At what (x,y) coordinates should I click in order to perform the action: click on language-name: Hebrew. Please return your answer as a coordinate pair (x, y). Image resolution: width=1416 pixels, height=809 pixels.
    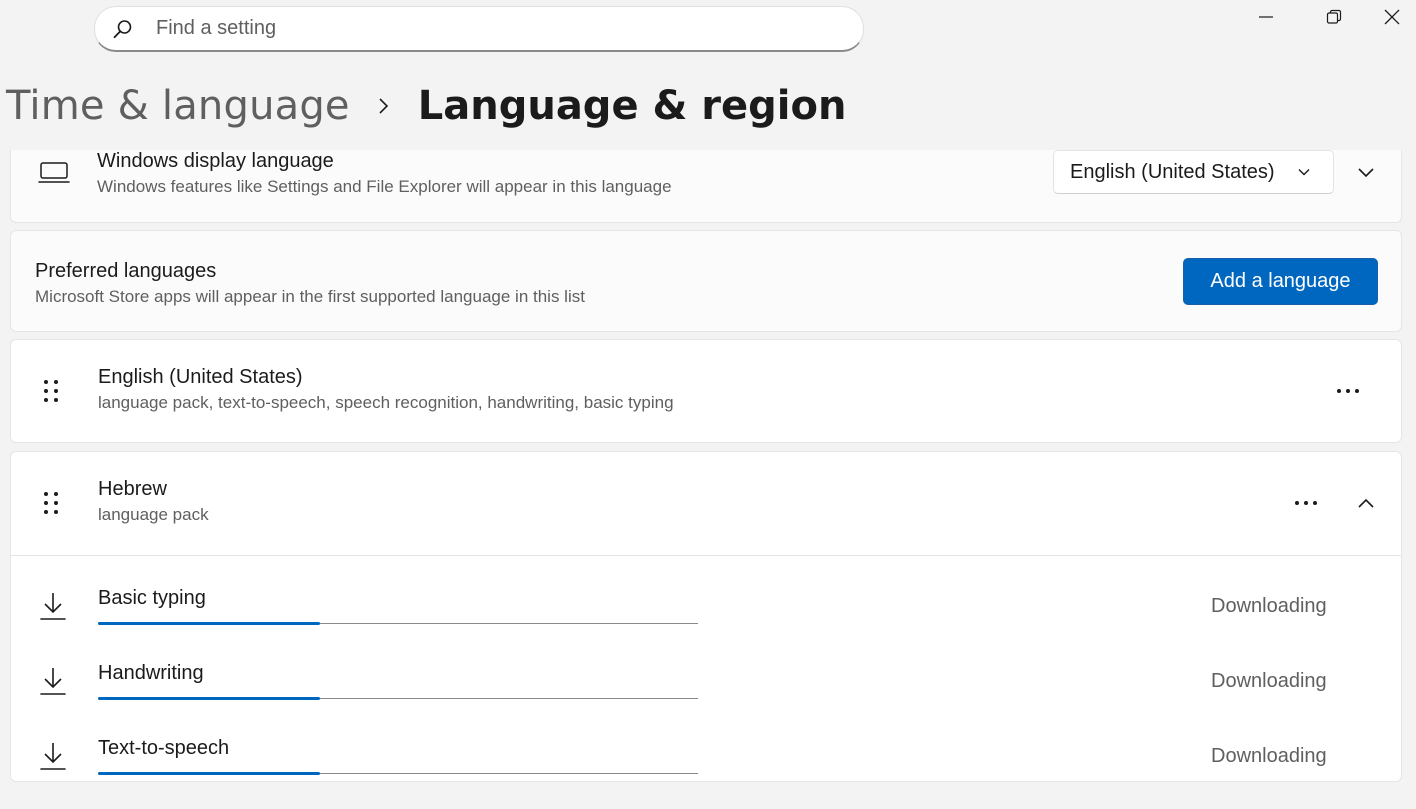
    Looking at the image, I should click on (132, 489).